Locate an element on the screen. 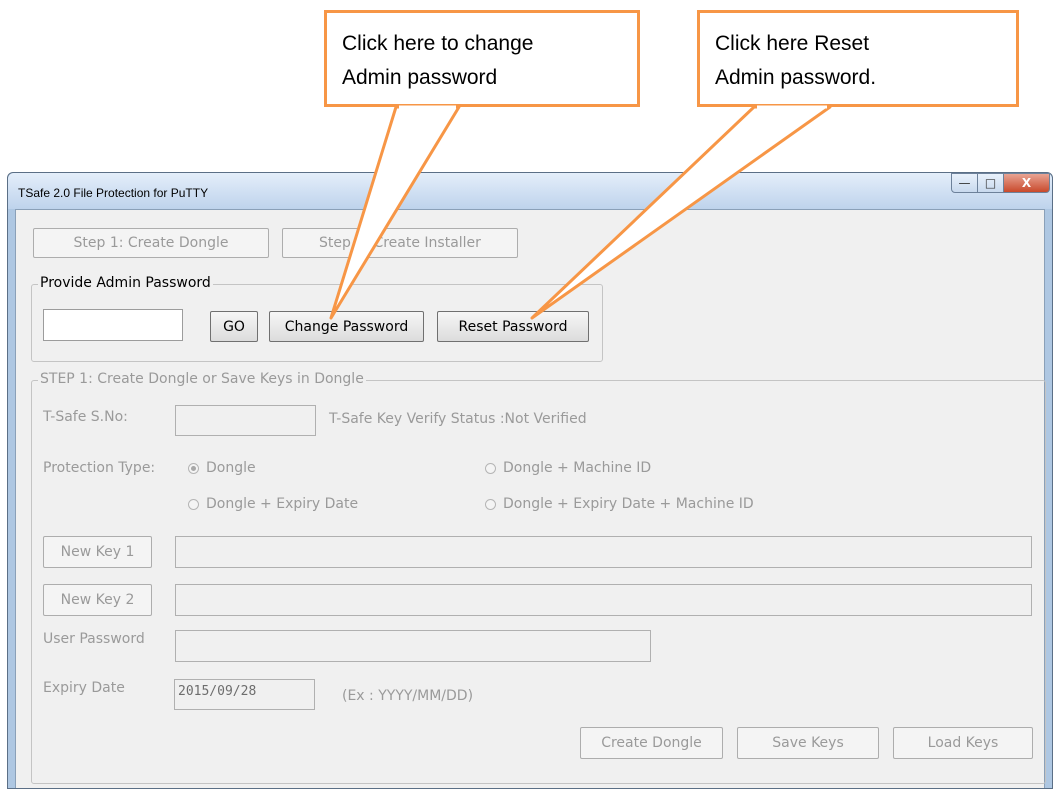  close-icon: X is located at coordinates (1026, 183).